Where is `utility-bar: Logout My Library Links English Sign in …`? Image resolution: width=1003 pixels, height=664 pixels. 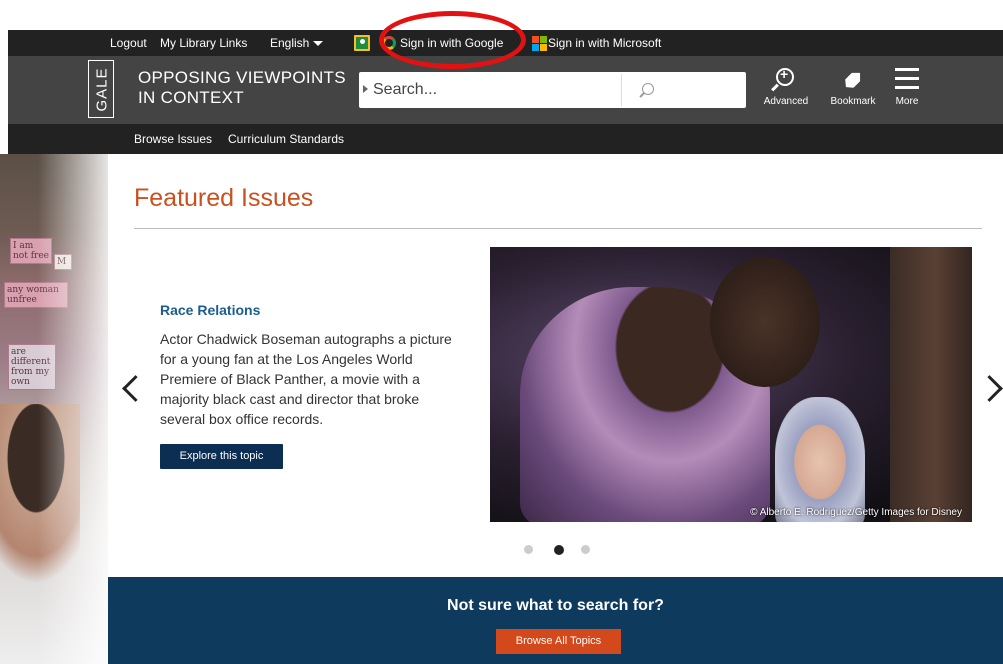
utility-bar: Logout My Library Links English Sign in … is located at coordinates (505, 43).